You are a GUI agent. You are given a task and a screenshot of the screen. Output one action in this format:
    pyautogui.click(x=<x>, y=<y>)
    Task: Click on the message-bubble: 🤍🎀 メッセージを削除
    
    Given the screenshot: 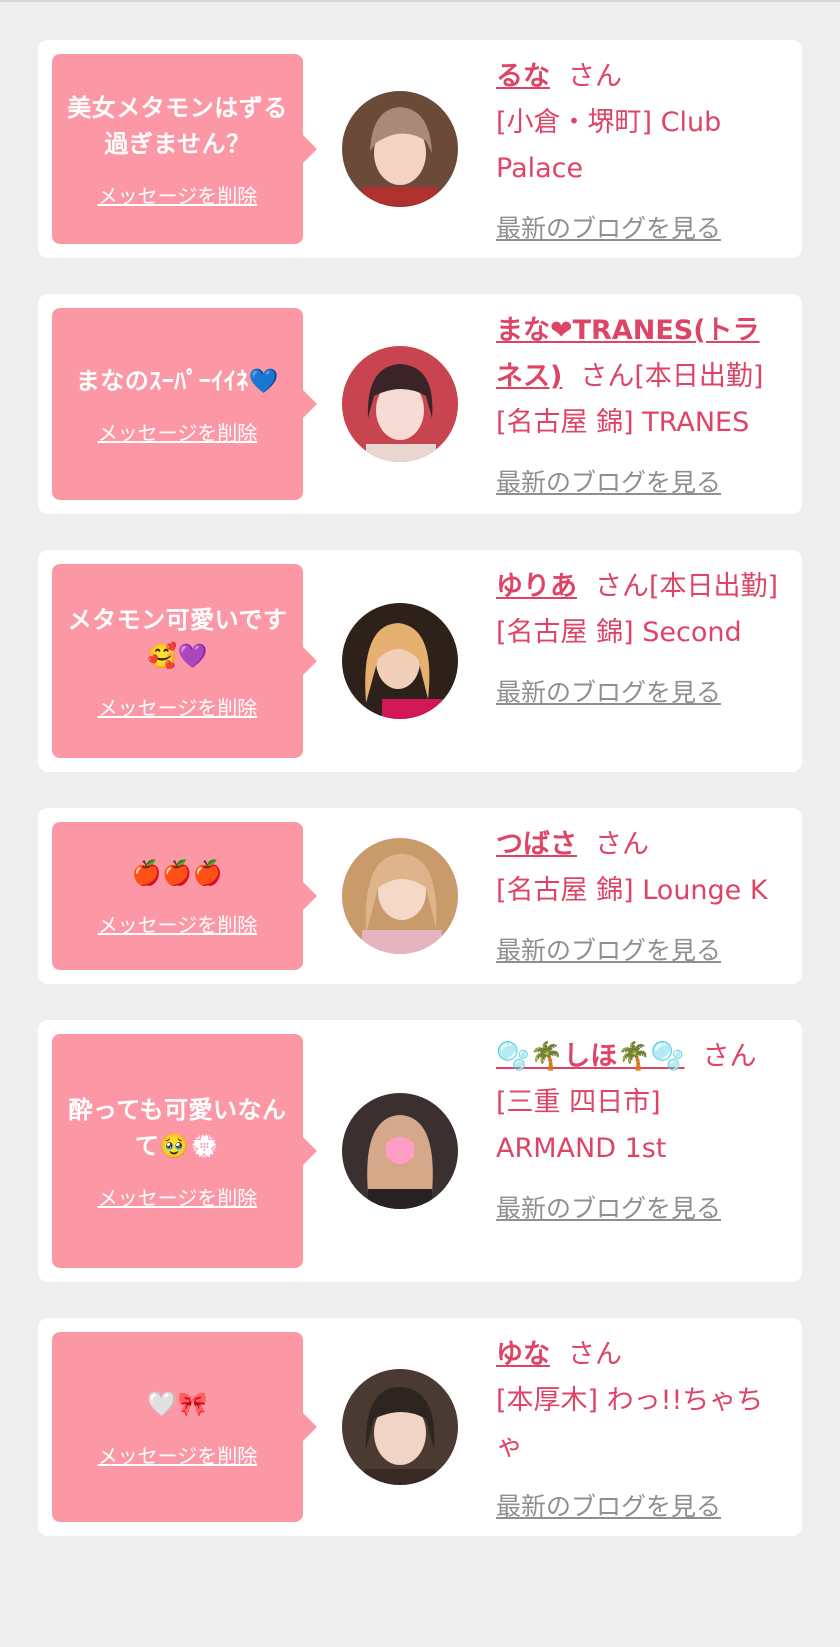 What is the action you would take?
    pyautogui.click(x=184, y=1427)
    